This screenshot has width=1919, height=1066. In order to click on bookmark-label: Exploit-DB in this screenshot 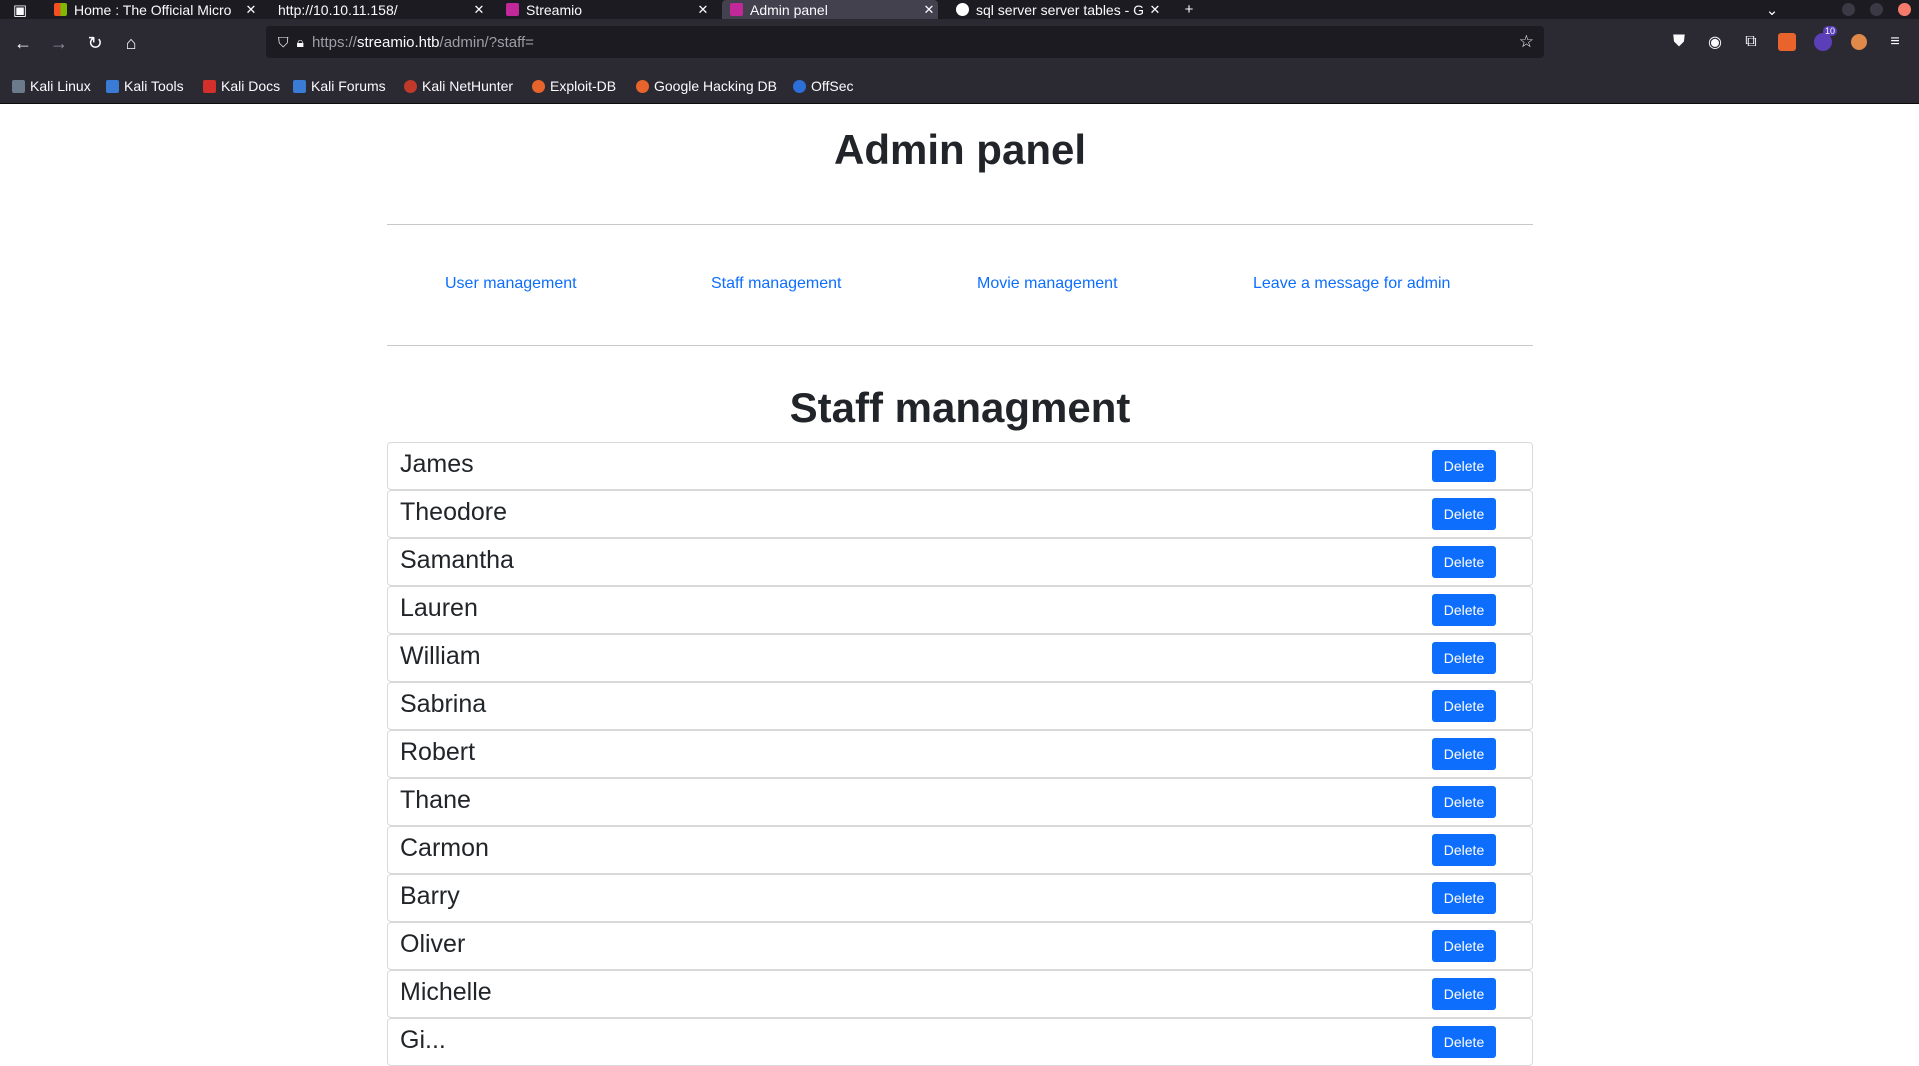, I will do `click(583, 86)`.